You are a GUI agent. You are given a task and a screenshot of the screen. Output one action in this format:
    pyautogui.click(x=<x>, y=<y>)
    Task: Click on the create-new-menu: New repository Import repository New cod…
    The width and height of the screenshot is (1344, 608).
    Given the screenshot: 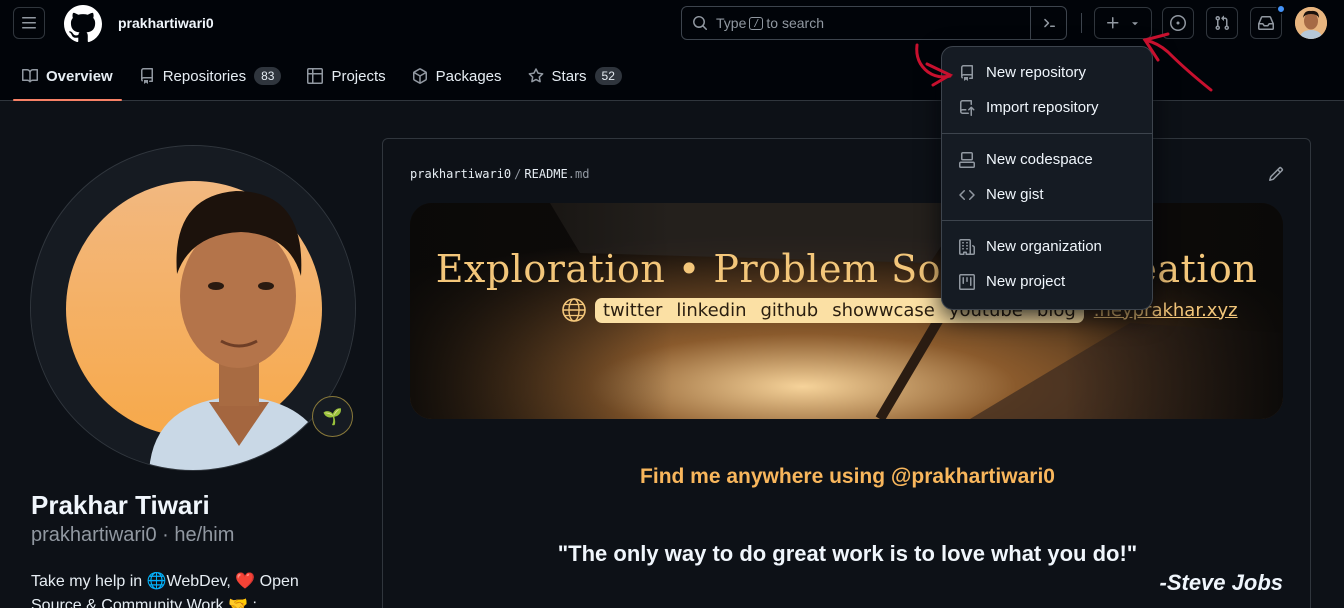 What is the action you would take?
    pyautogui.click(x=1047, y=178)
    